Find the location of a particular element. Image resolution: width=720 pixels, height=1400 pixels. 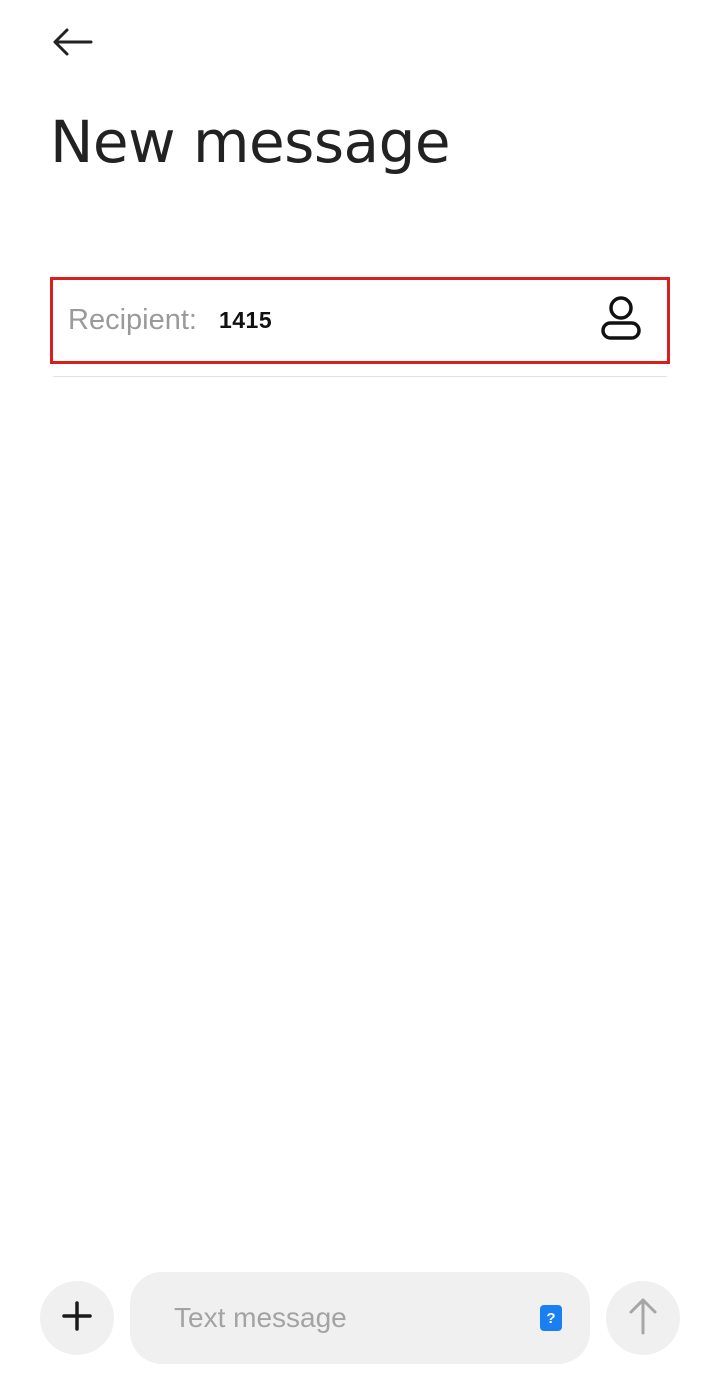

message-input is located at coordinates (344, 1318).